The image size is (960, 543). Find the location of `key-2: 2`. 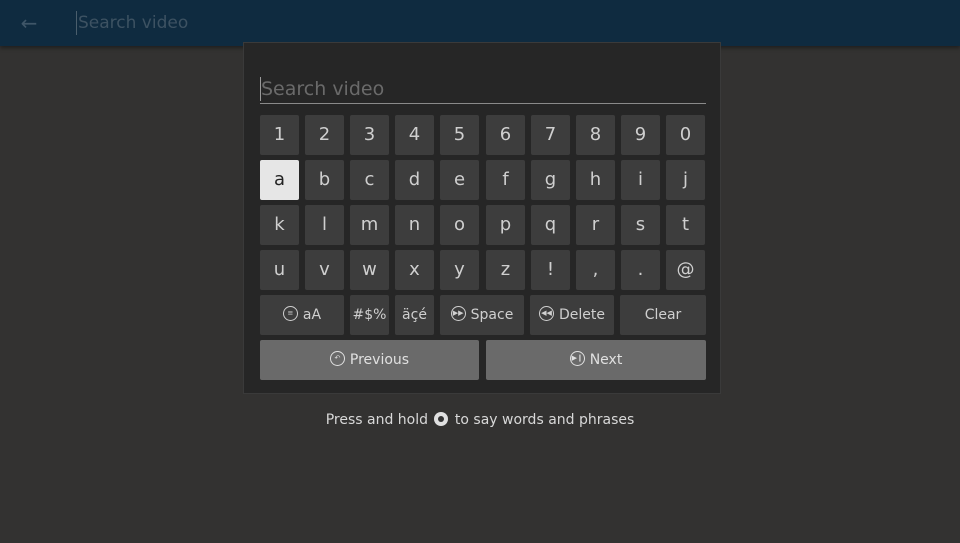

key-2: 2 is located at coordinates (324, 135).